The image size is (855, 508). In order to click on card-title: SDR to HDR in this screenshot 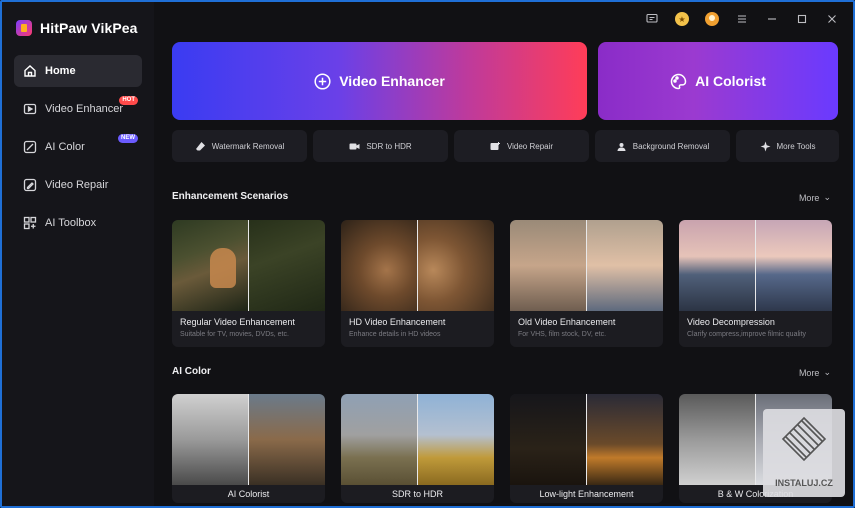, I will do `click(417, 494)`.